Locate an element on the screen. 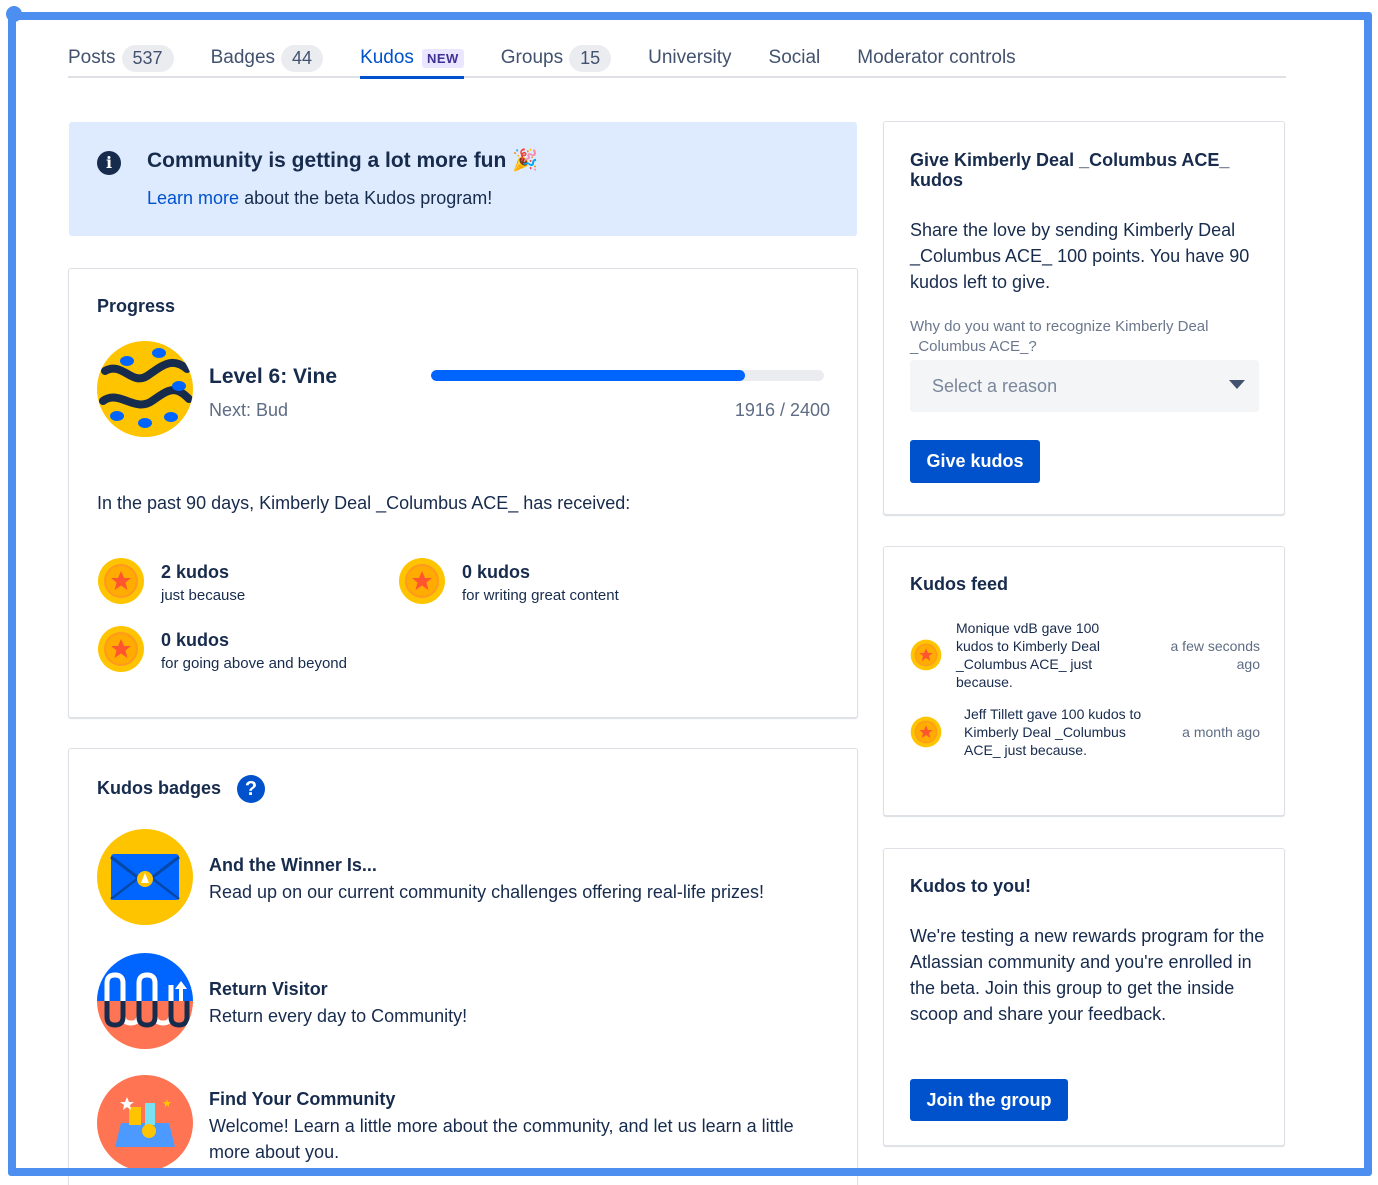 The width and height of the screenshot is (1378, 1185). kudos-reason: for going above and beyond is located at coordinates (254, 663).